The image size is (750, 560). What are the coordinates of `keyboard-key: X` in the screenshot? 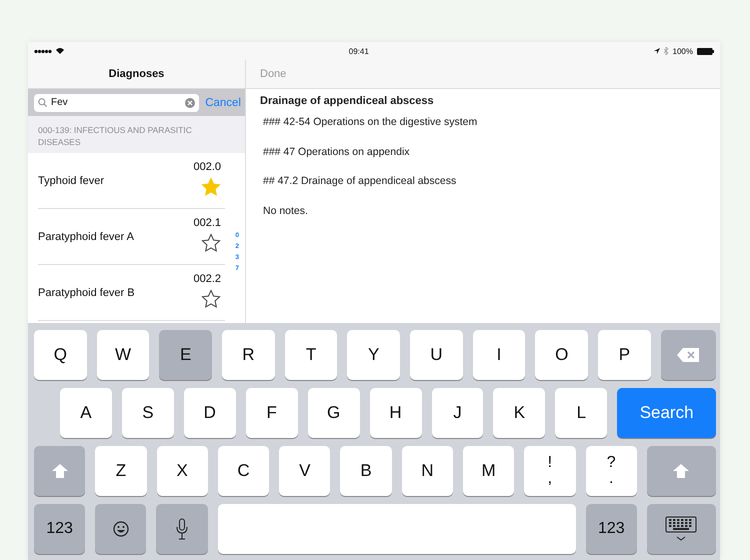 It's located at (182, 471).